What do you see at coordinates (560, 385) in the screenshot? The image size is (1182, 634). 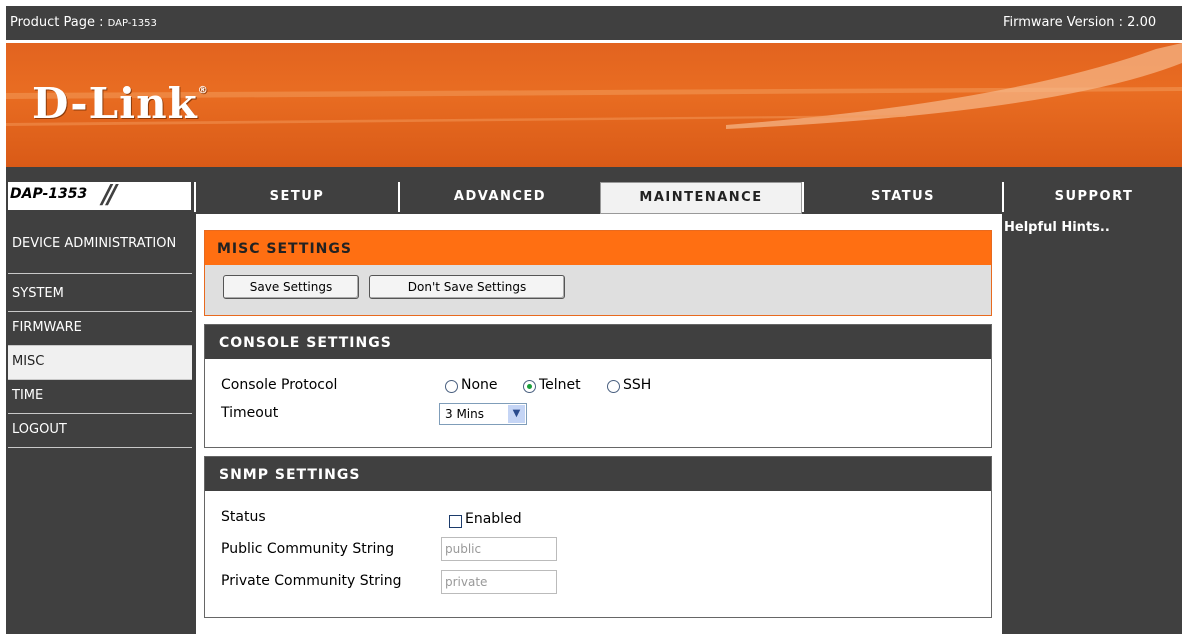 I see `radio-telnet-label: Telnet` at bounding box center [560, 385].